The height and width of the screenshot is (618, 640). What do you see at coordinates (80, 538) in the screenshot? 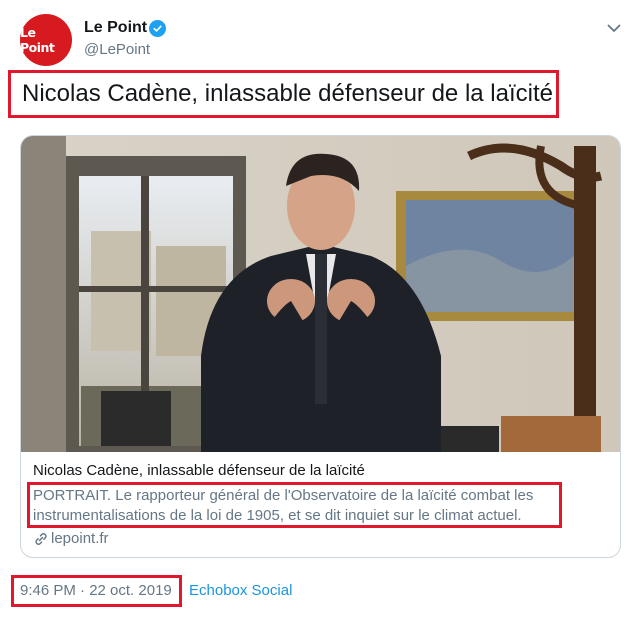
I see `card-domain-text: lepoint.fr` at bounding box center [80, 538].